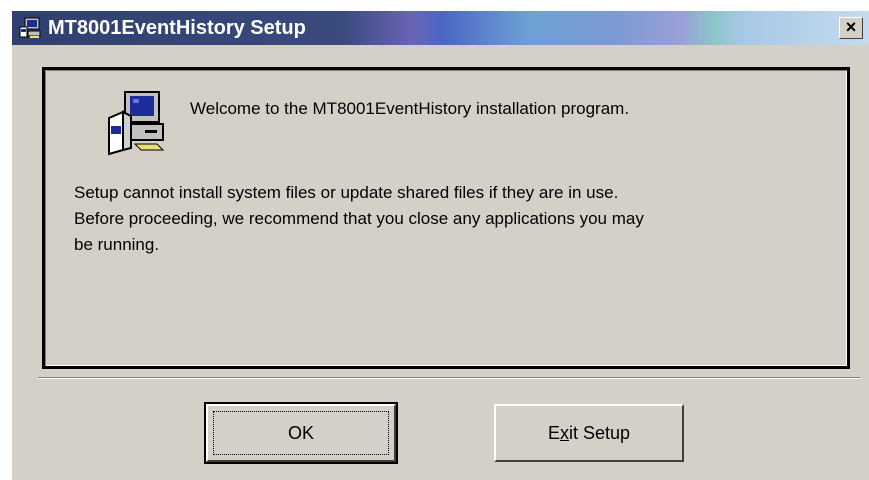 The width and height of the screenshot is (869, 480). I want to click on window-title: MT8001EventHistory Setup, so click(177, 28).